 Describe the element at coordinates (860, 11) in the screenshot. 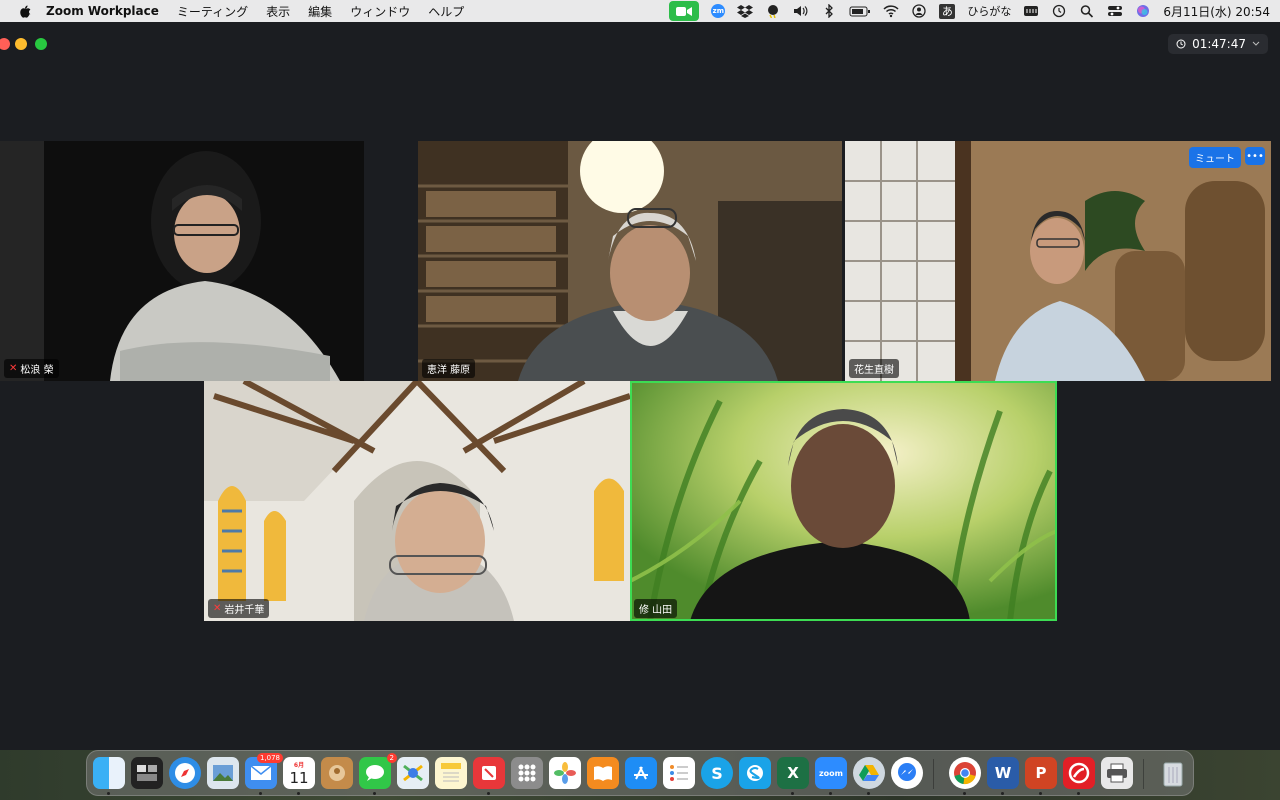

I see `battery-icon` at that location.